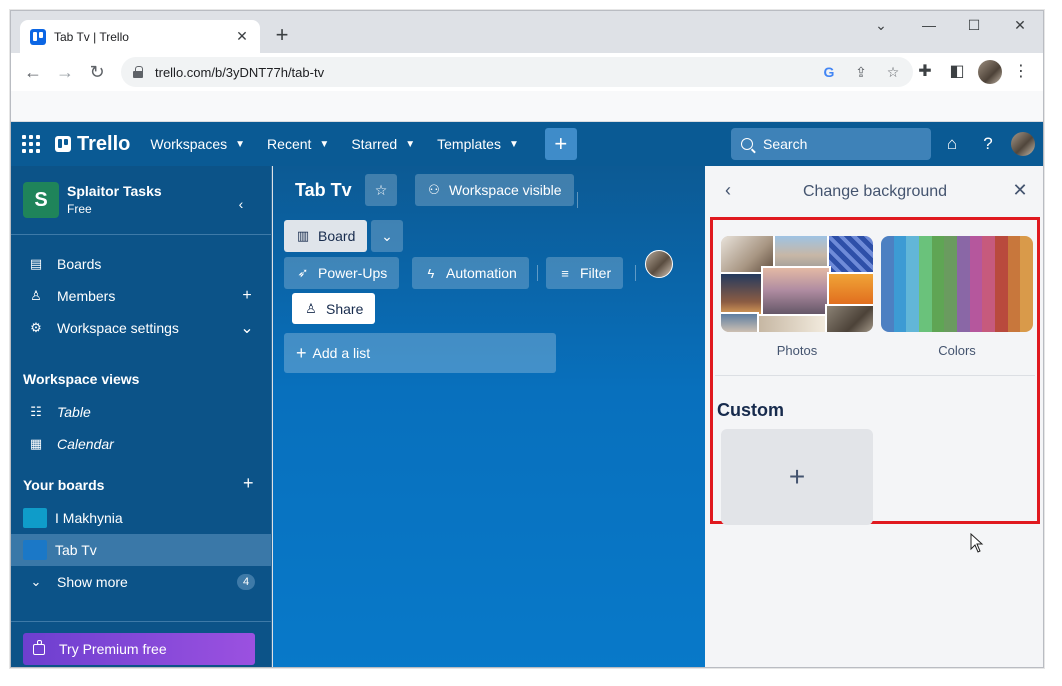  Describe the element at coordinates (353, 273) in the screenshot. I see `power-ups-label: Power-Ups` at that location.